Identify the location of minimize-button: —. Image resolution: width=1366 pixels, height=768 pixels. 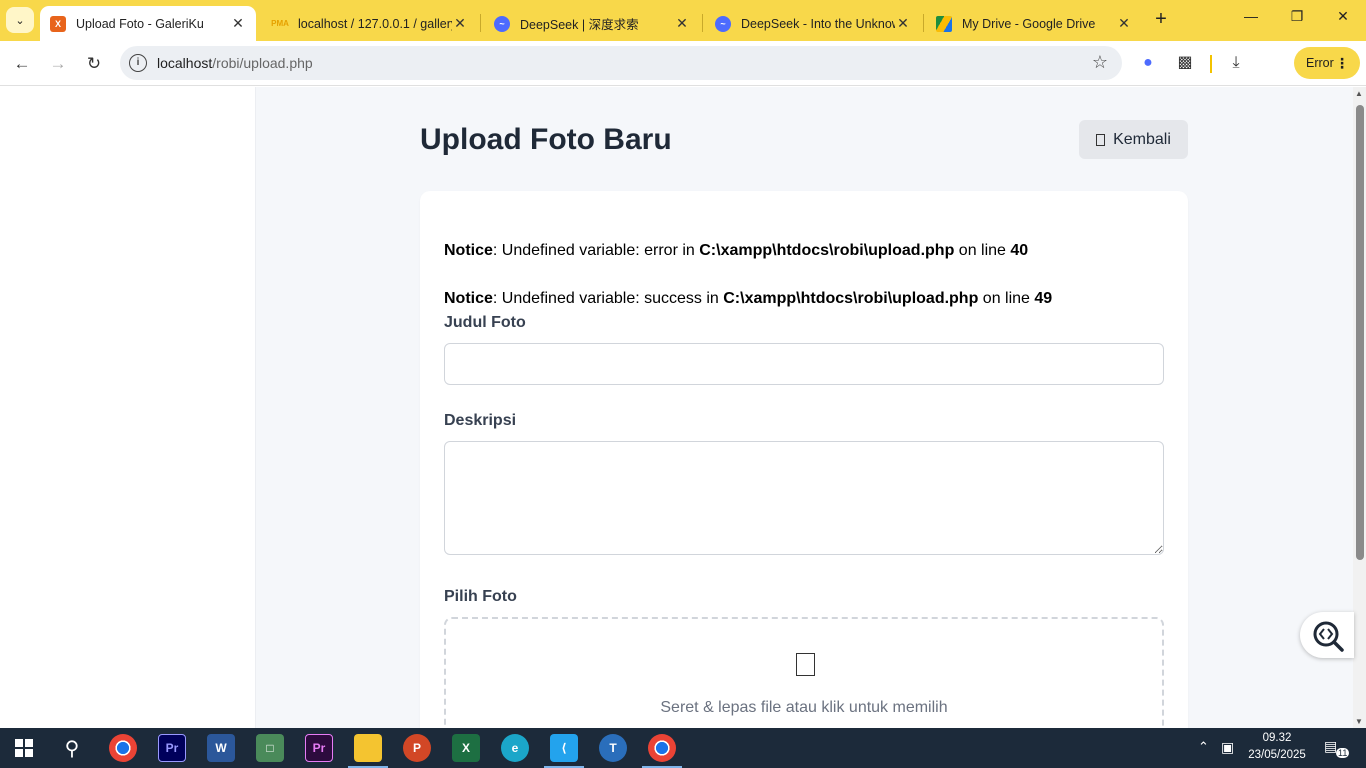
(1251, 20).